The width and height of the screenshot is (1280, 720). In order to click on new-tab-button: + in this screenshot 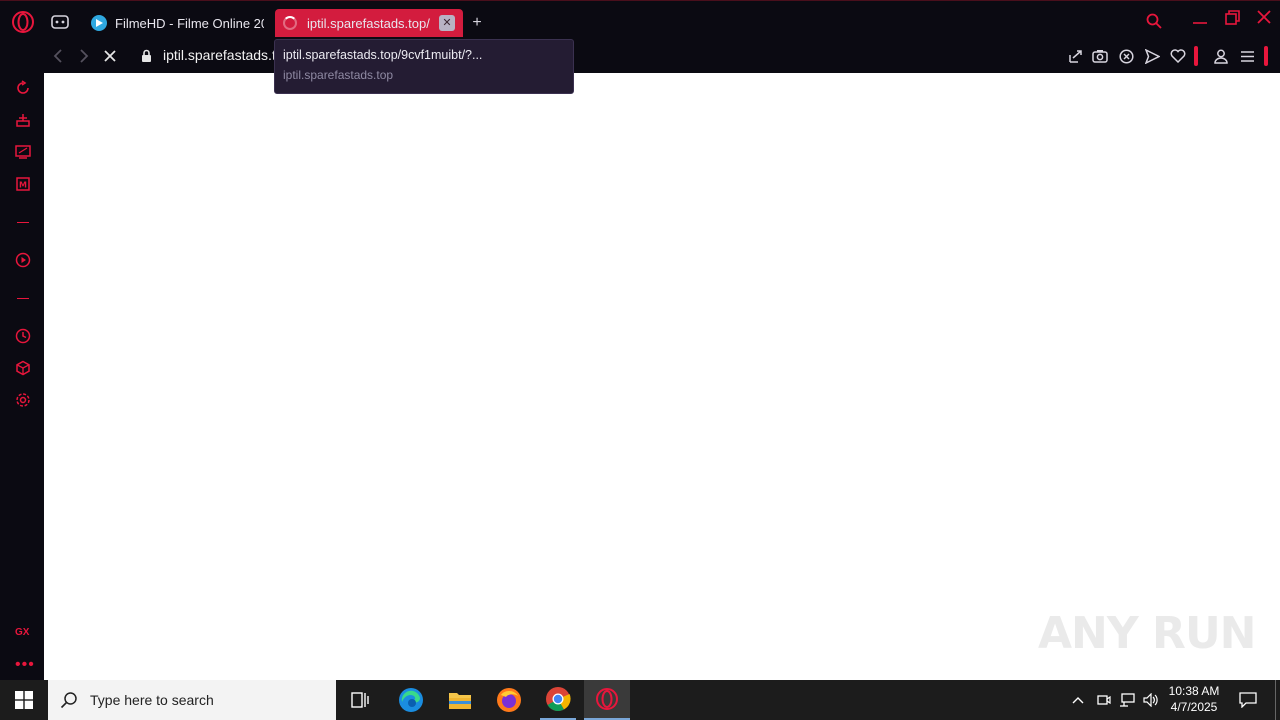, I will do `click(477, 23)`.